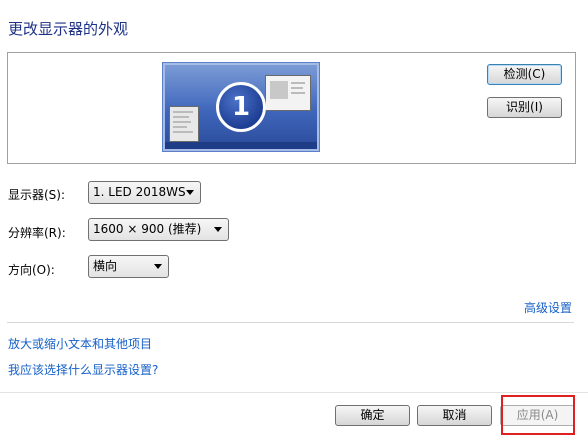  What do you see at coordinates (294, 392) in the screenshot?
I see `footer-divider` at bounding box center [294, 392].